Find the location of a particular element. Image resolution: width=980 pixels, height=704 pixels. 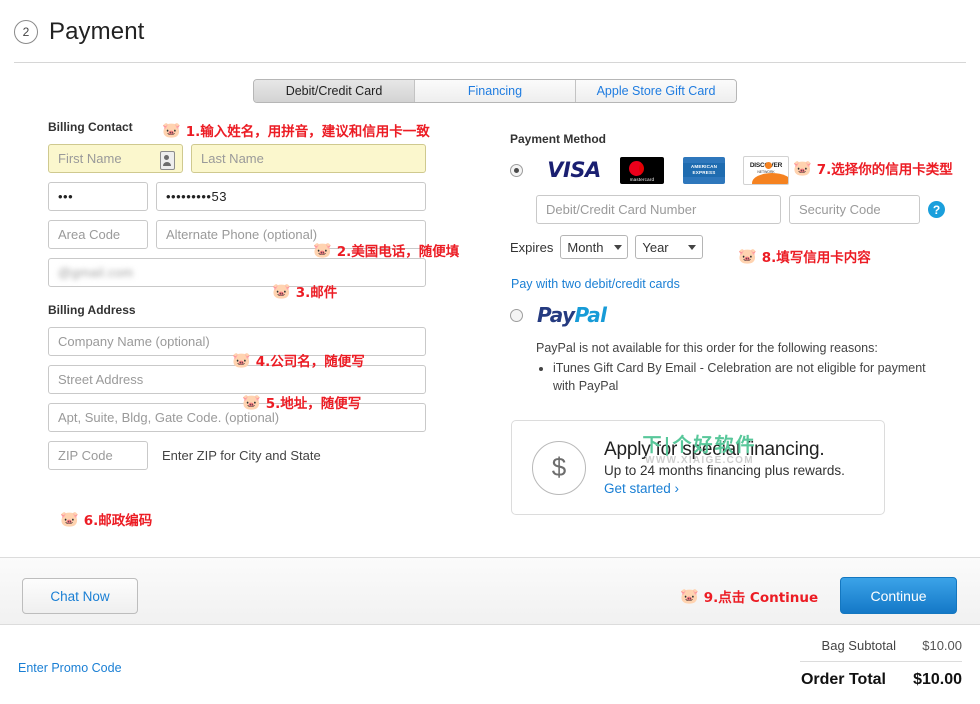

annotation-text: 5.地址，随便写 is located at coordinates (313, 404).